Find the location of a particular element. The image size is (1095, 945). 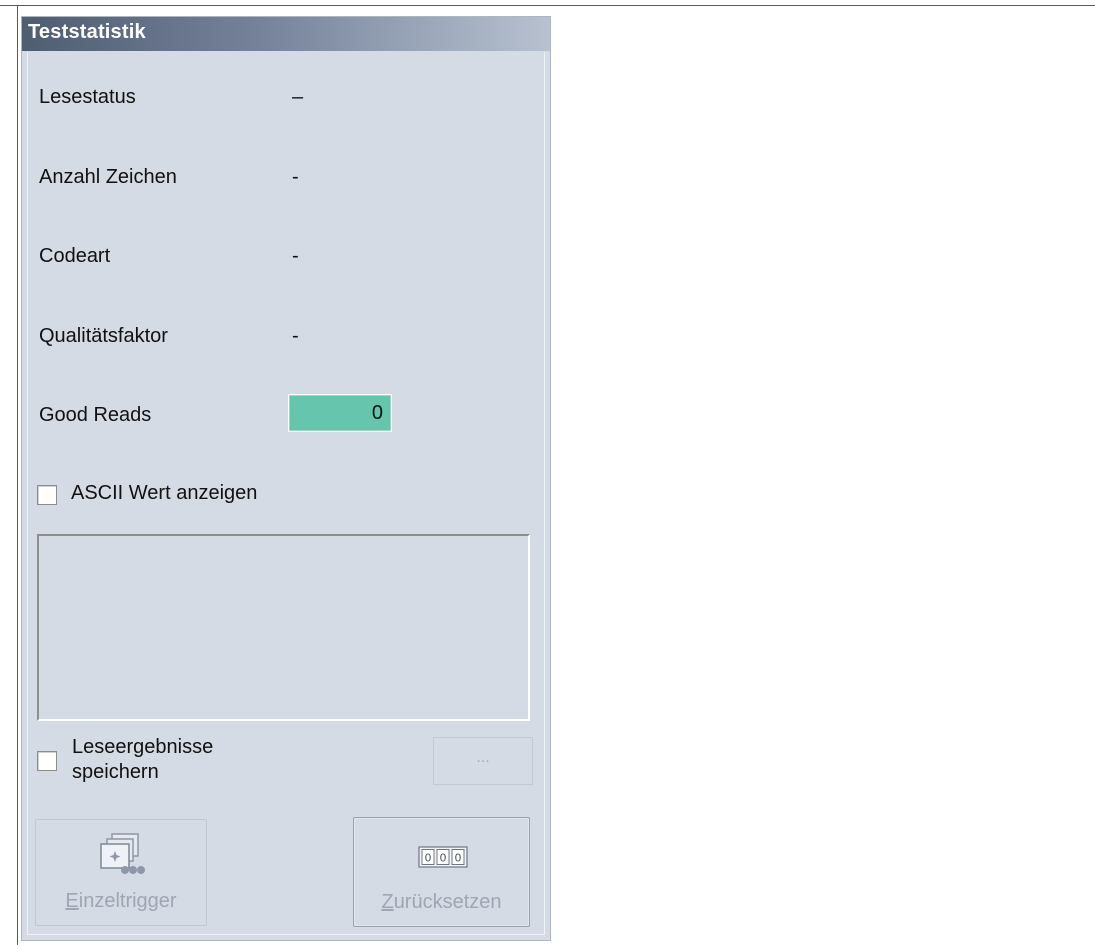

panel-title: Teststatistik is located at coordinates (87, 32).